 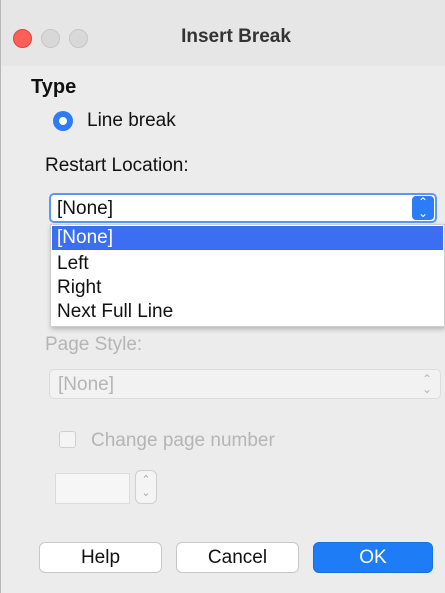 I want to click on page-style-value: [None], so click(x=86, y=384).